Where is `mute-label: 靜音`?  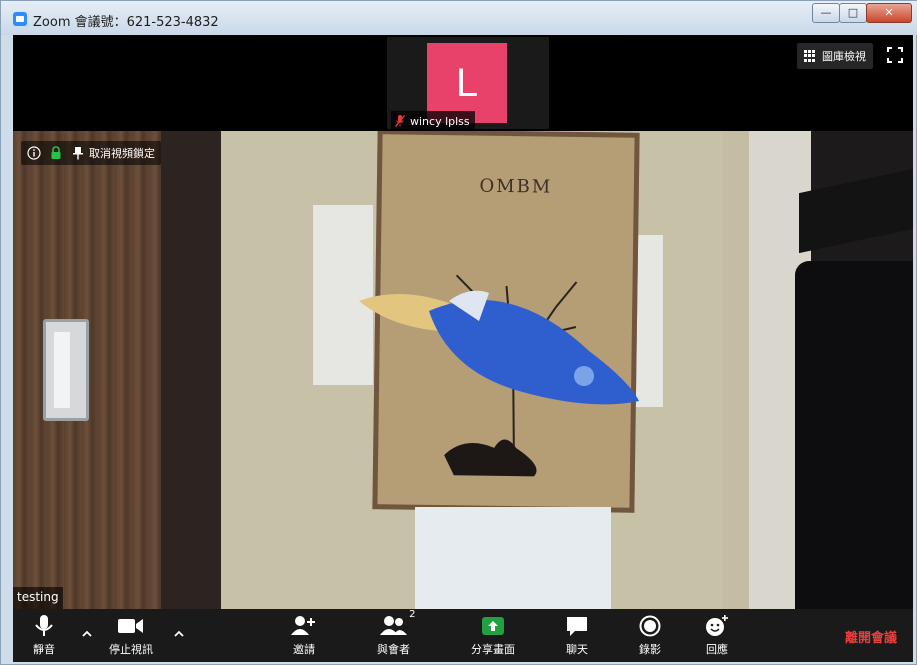
mute-label: 靜音 is located at coordinates (44, 649).